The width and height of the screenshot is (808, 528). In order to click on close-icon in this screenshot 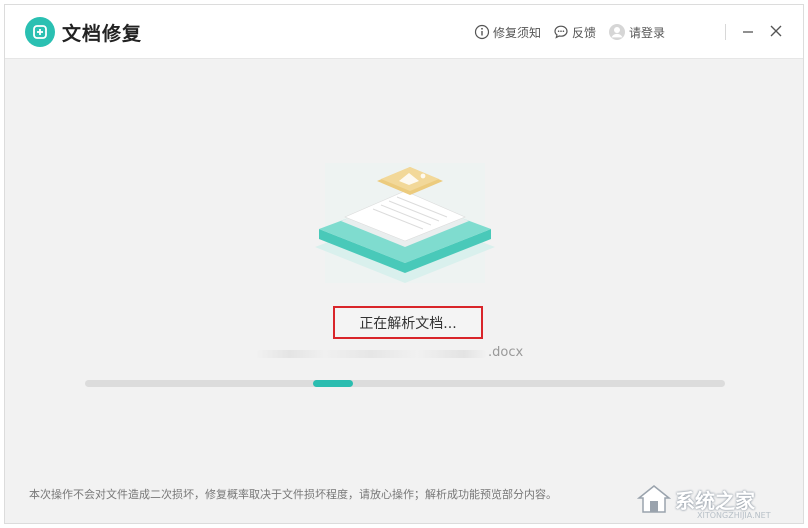, I will do `click(776, 31)`.